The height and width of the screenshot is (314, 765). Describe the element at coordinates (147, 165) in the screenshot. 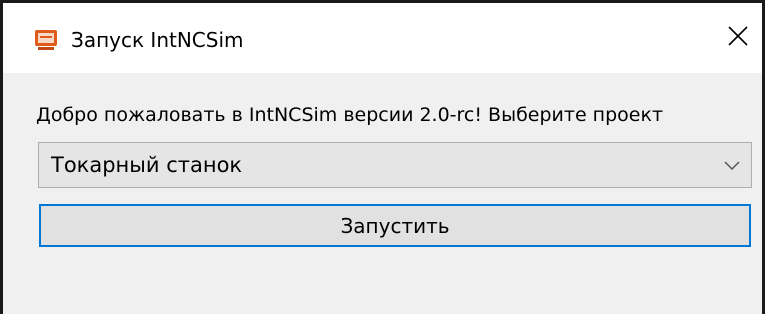

I see `project-select-value: Токарный станок` at that location.